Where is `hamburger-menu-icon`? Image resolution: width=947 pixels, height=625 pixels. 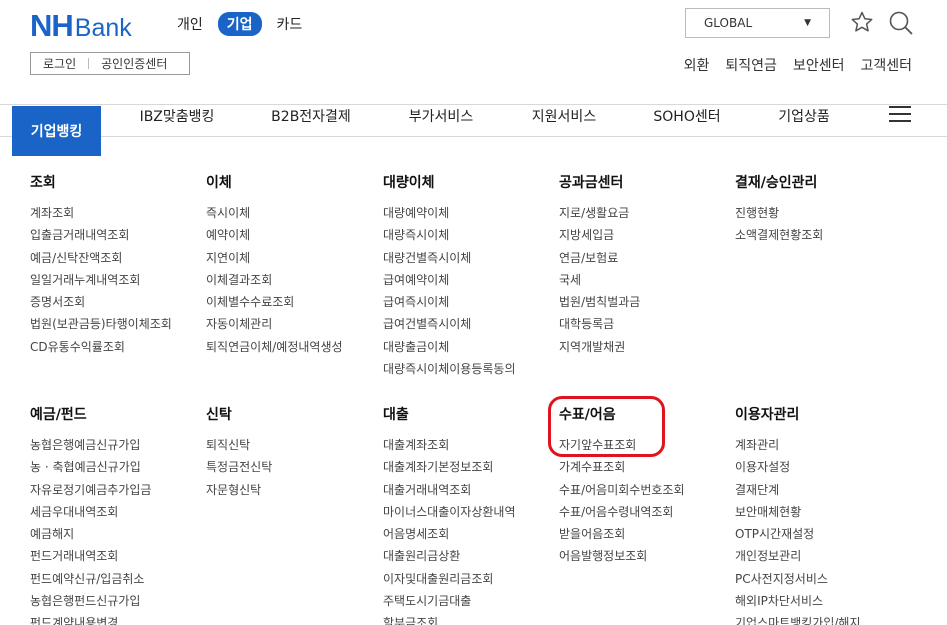
hamburger-menu-icon is located at coordinates (900, 114).